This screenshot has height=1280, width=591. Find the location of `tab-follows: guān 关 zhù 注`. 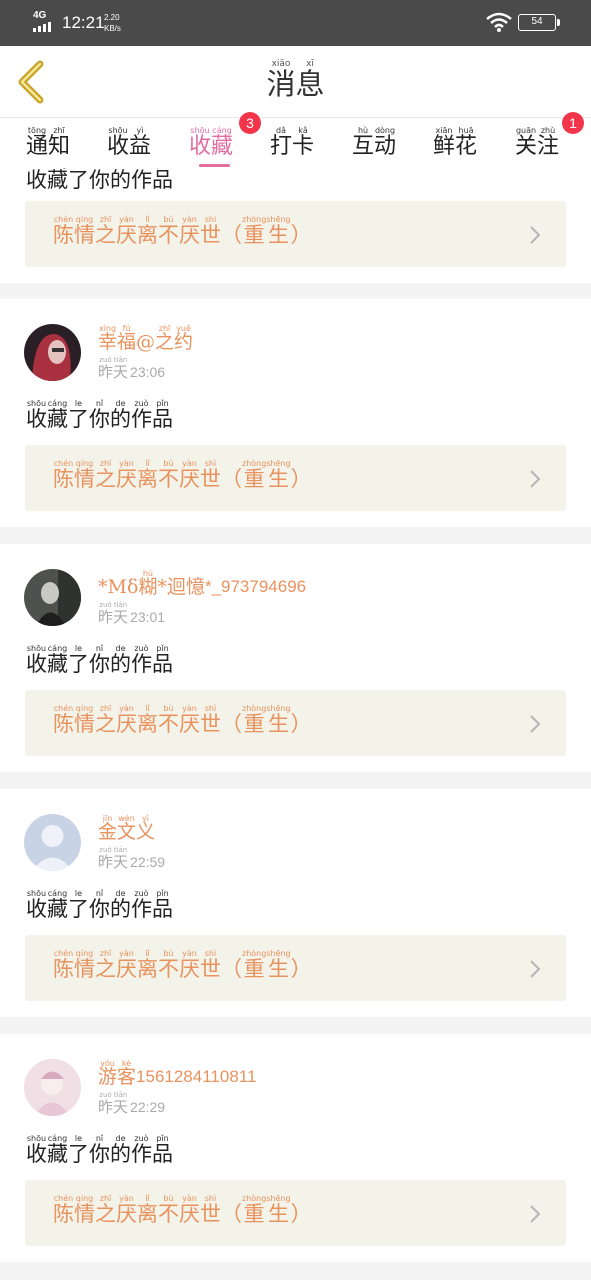

tab-follows: guān 关 zhù 注 is located at coordinates (537, 142).